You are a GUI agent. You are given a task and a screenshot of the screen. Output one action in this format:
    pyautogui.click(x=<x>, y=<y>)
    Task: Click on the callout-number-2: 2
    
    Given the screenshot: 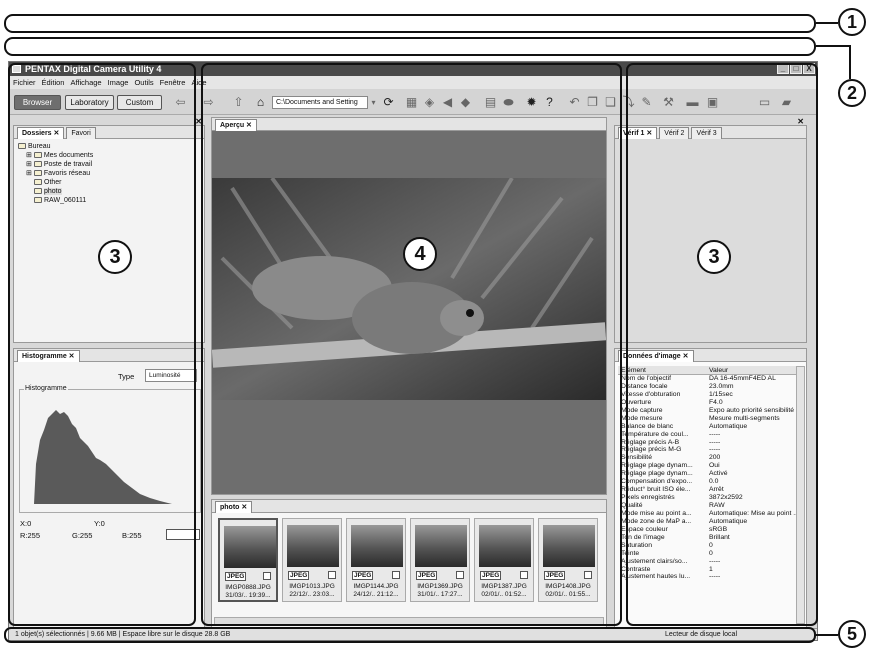 What is the action you would take?
    pyautogui.click(x=852, y=93)
    